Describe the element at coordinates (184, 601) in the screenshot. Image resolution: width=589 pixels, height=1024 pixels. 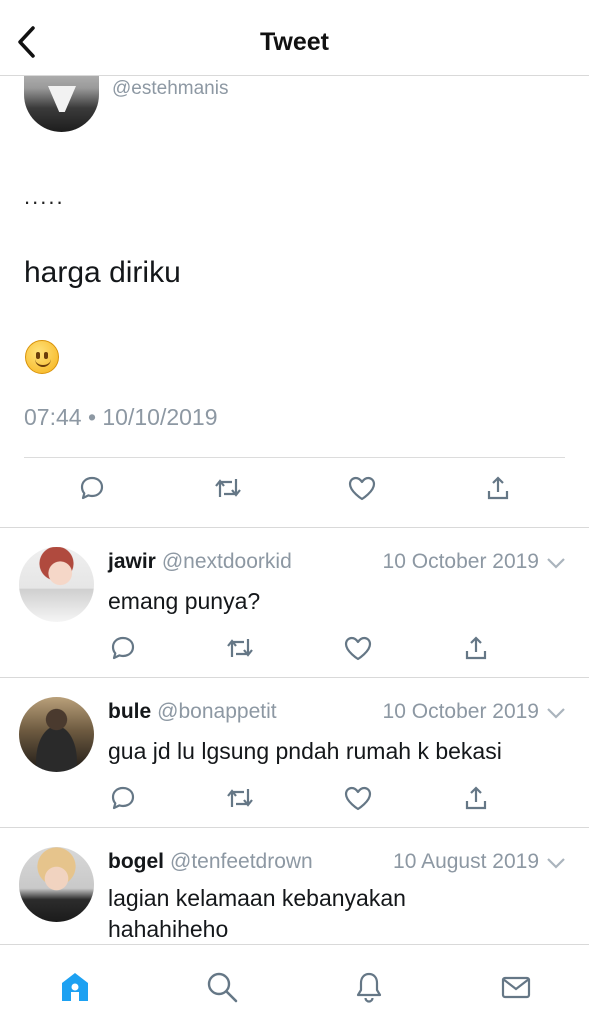
I see `reply-text: emang punya?` at that location.